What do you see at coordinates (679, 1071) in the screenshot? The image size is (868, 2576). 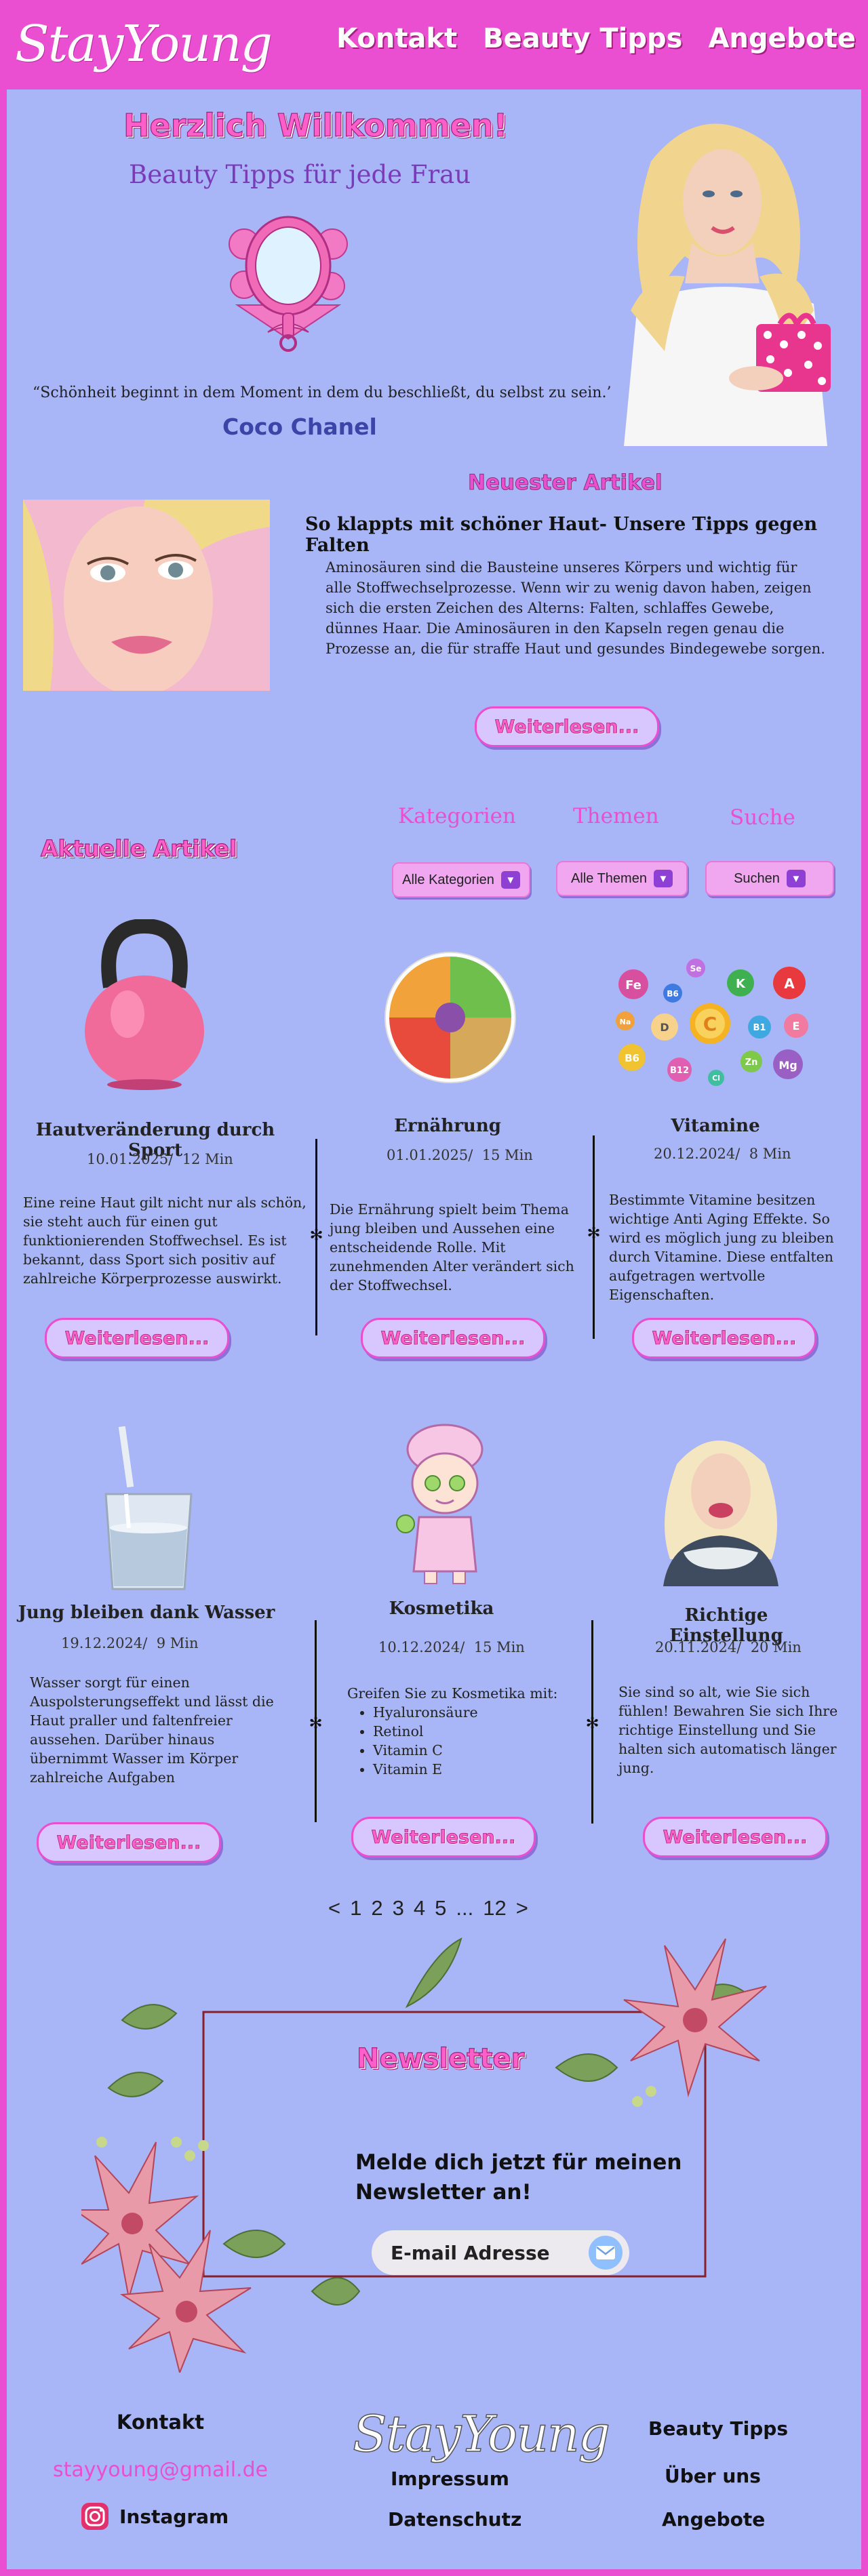 I see `vitamin-label: B12` at bounding box center [679, 1071].